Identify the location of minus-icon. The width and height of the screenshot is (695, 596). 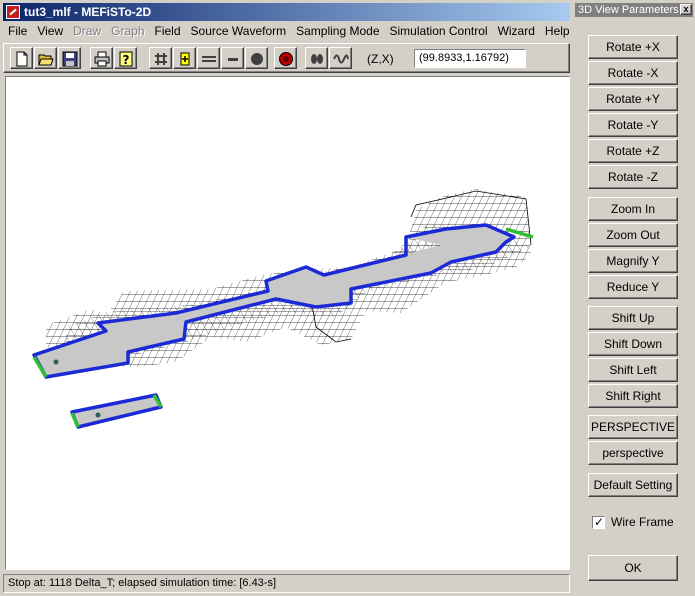
(233, 59).